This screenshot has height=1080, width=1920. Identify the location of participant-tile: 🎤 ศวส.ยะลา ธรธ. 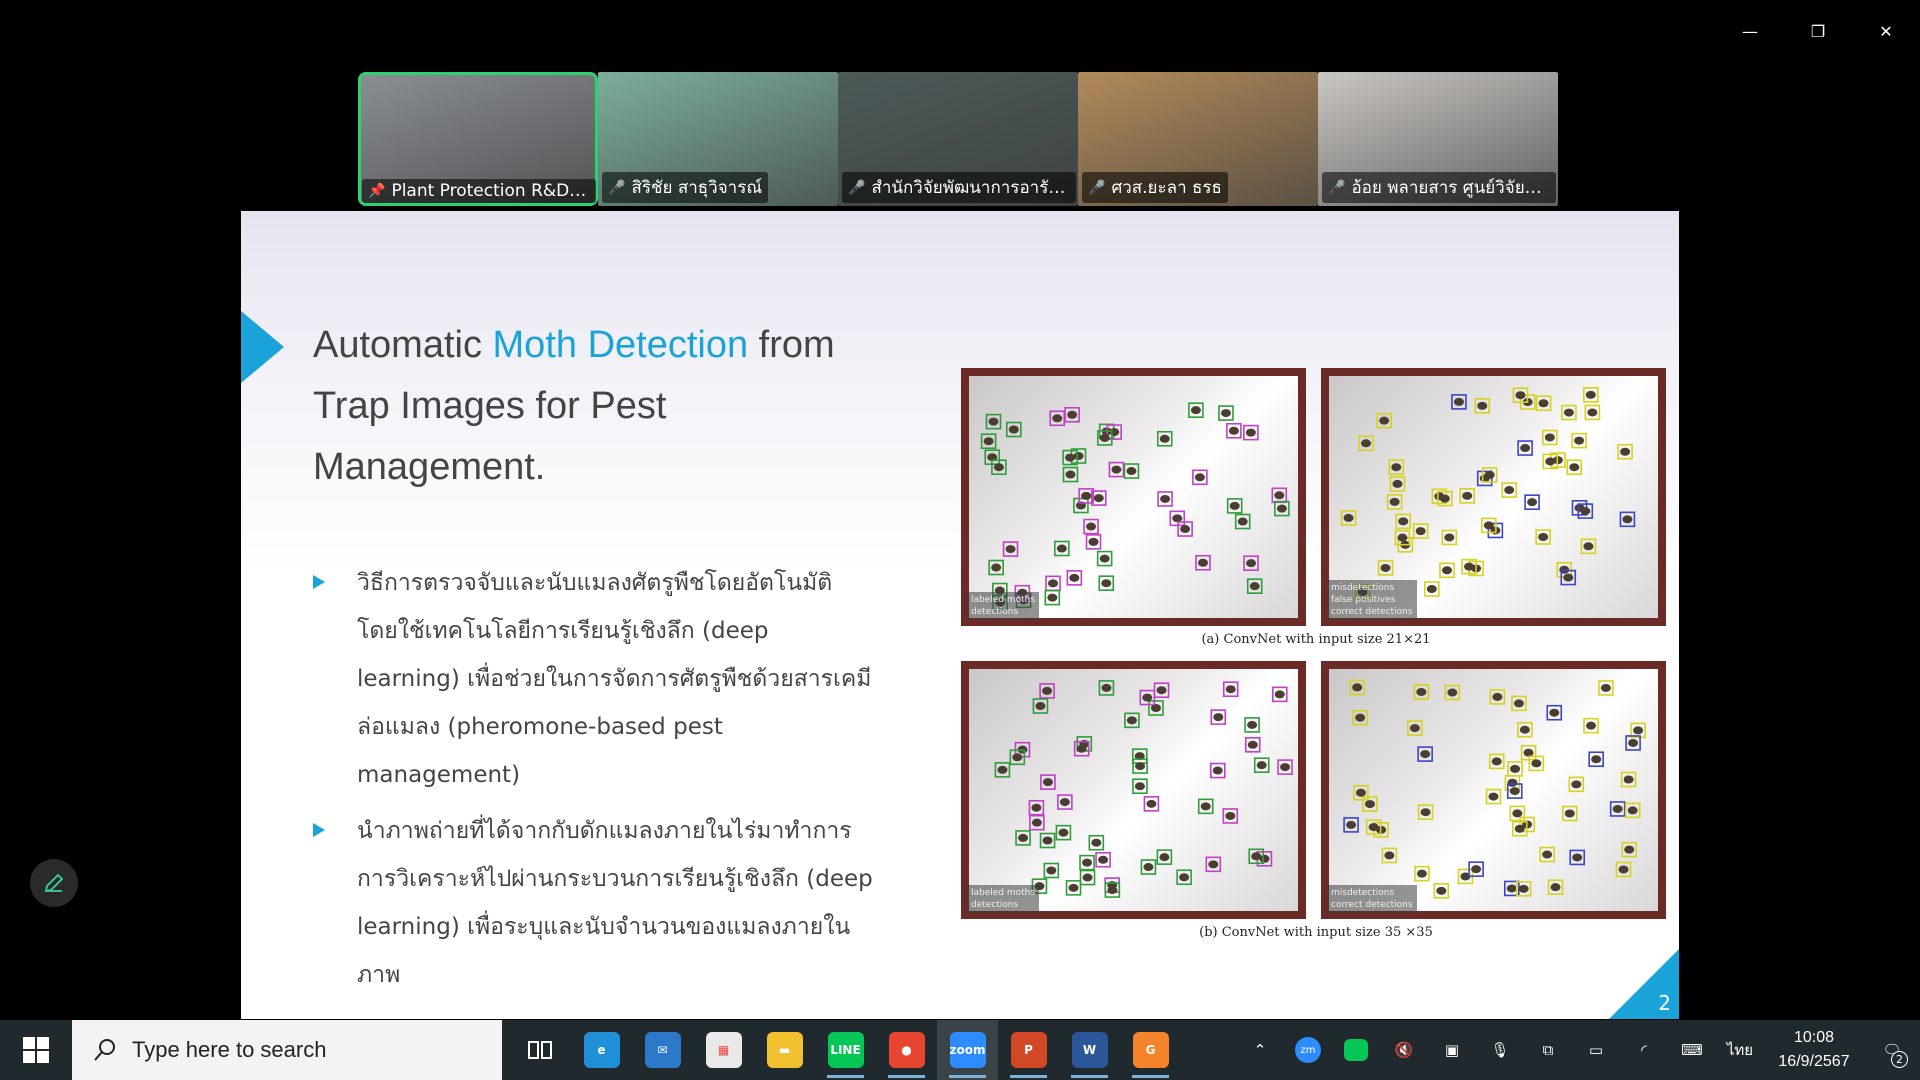
(1198, 139).